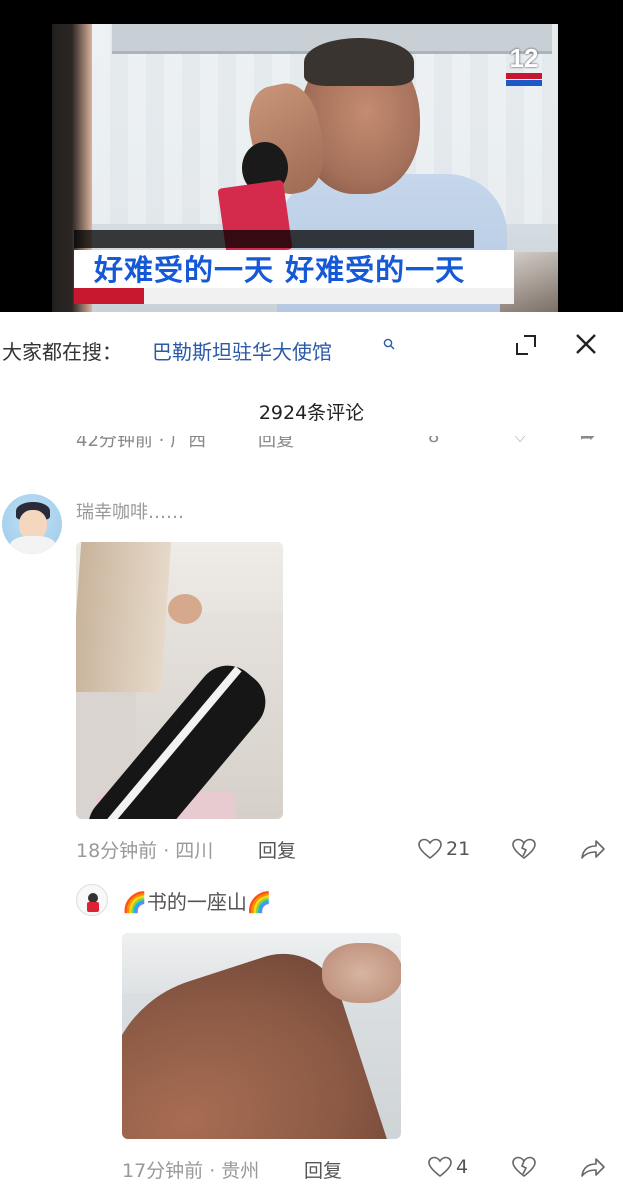 This screenshot has width=623, height=1200. What do you see at coordinates (430, 849) in the screenshot?
I see `heart-icon` at bounding box center [430, 849].